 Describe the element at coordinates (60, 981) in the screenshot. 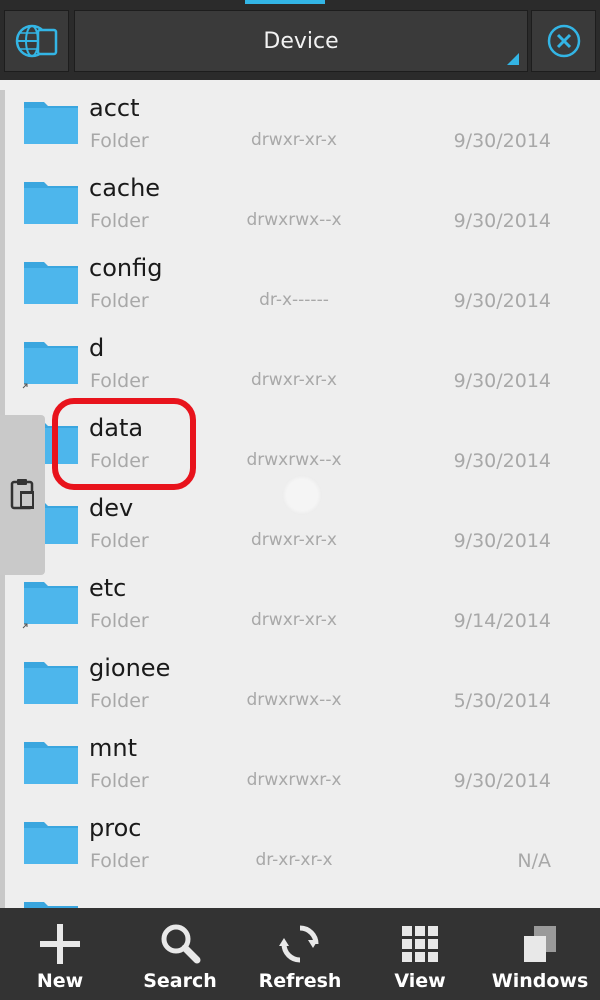

I see `new-label: New` at that location.